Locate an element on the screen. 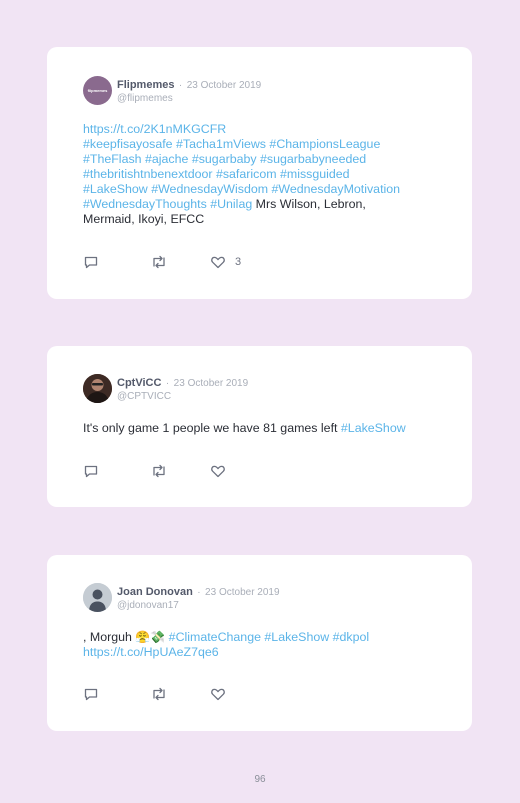  author-handle: @jdonovan17 is located at coordinates (198, 605).